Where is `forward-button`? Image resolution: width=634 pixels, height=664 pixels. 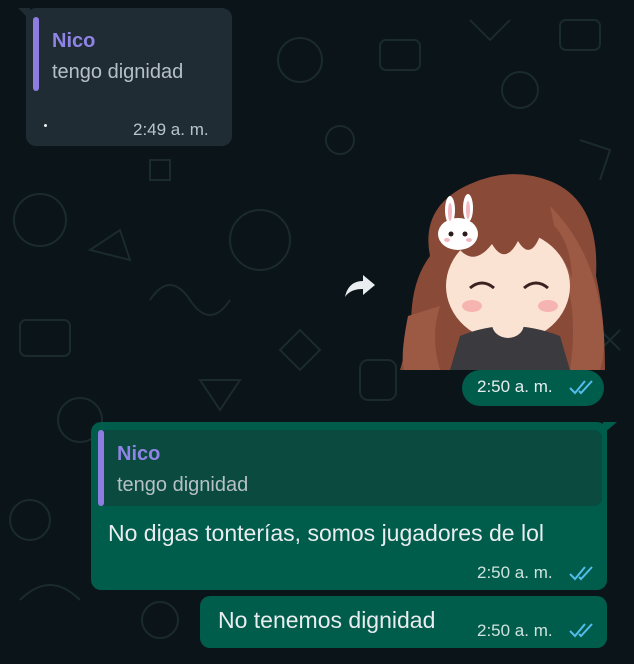
forward-button is located at coordinates (360, 286).